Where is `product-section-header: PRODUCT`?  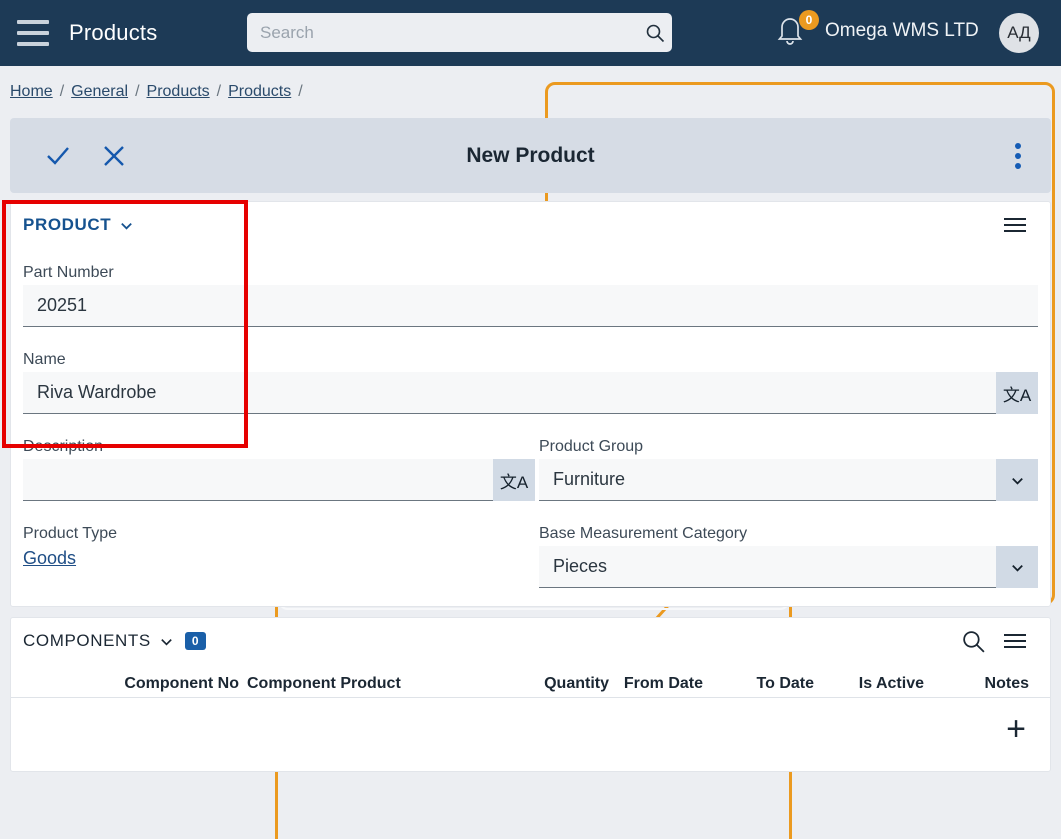
product-section-header: PRODUCT is located at coordinates (530, 225).